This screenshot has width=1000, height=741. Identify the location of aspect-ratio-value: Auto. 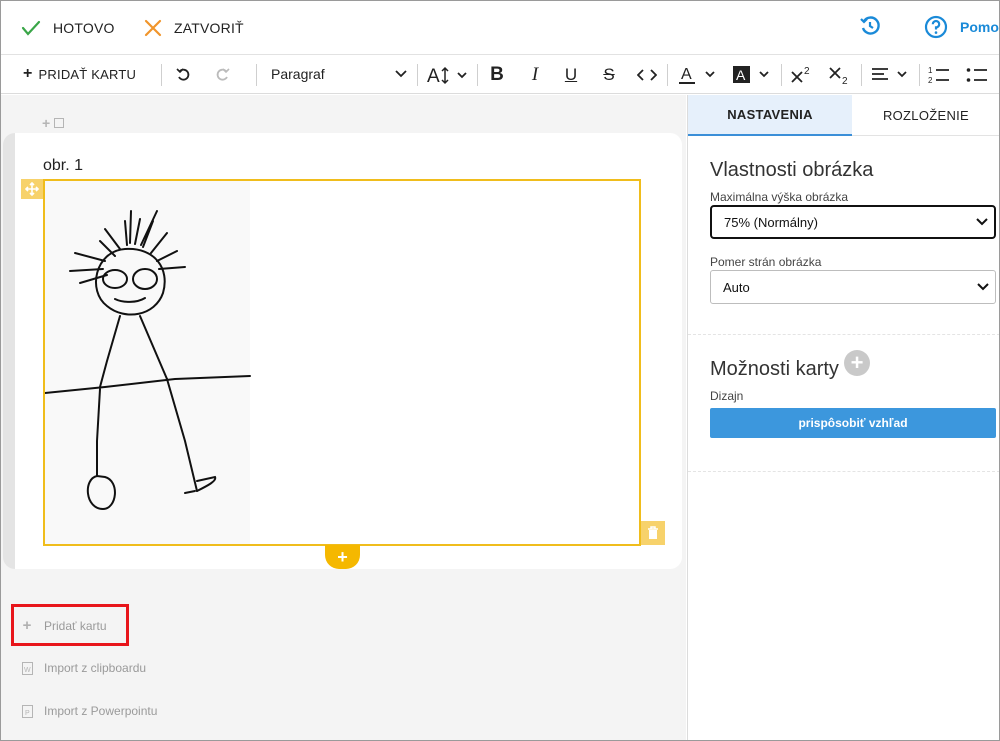
(736, 287).